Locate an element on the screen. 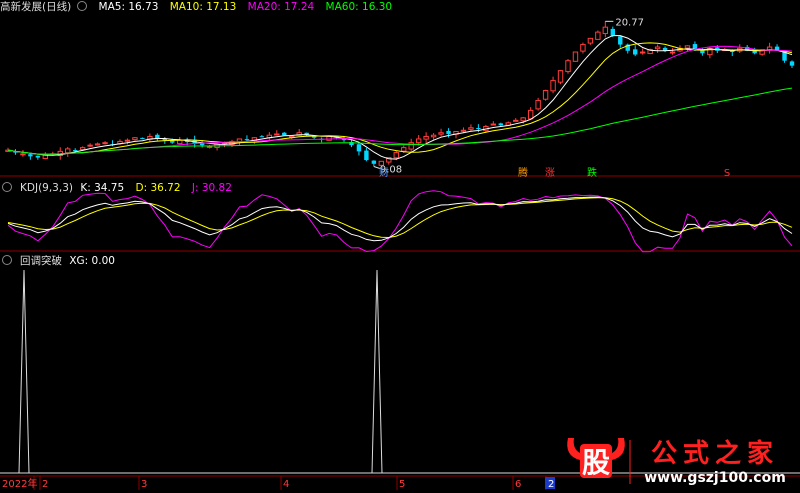 The width and height of the screenshot is (800, 493). ma20-label: MA20: 17.24 is located at coordinates (281, 7).